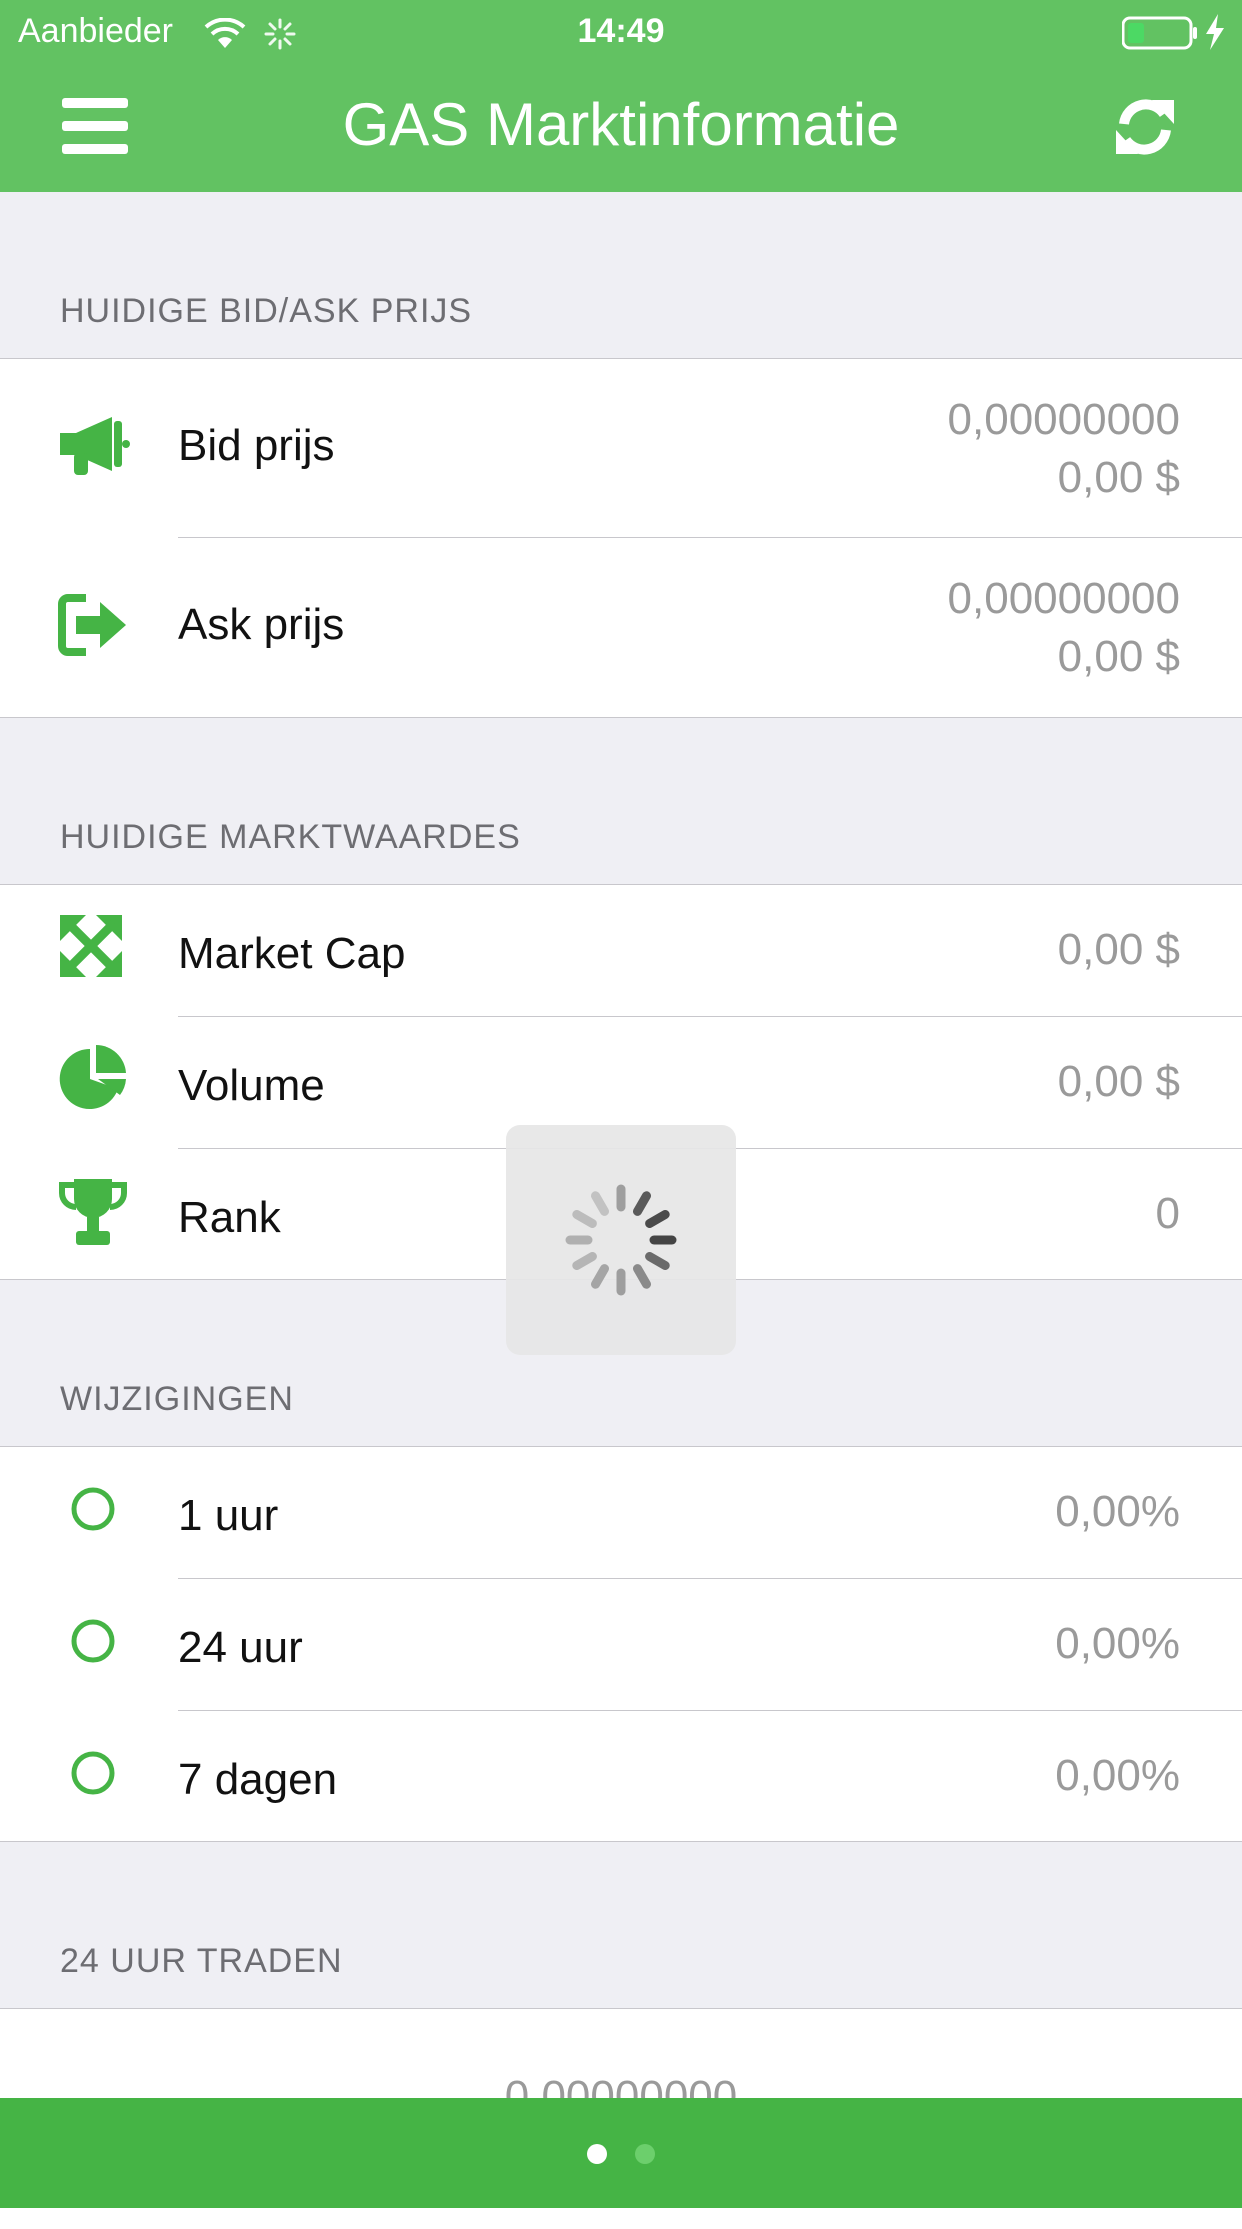 The width and height of the screenshot is (1242, 2229). What do you see at coordinates (290, 837) in the screenshot?
I see `section-header-market-values: HUIDIGE MARKTWAARDES` at bounding box center [290, 837].